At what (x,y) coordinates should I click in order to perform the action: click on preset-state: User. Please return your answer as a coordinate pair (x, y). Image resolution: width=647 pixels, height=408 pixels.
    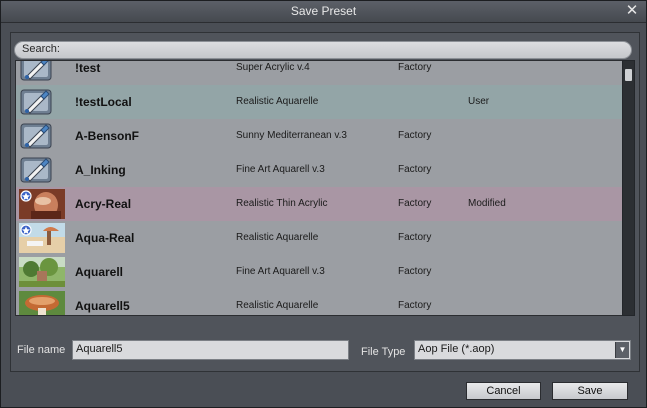
    Looking at the image, I should click on (479, 101).